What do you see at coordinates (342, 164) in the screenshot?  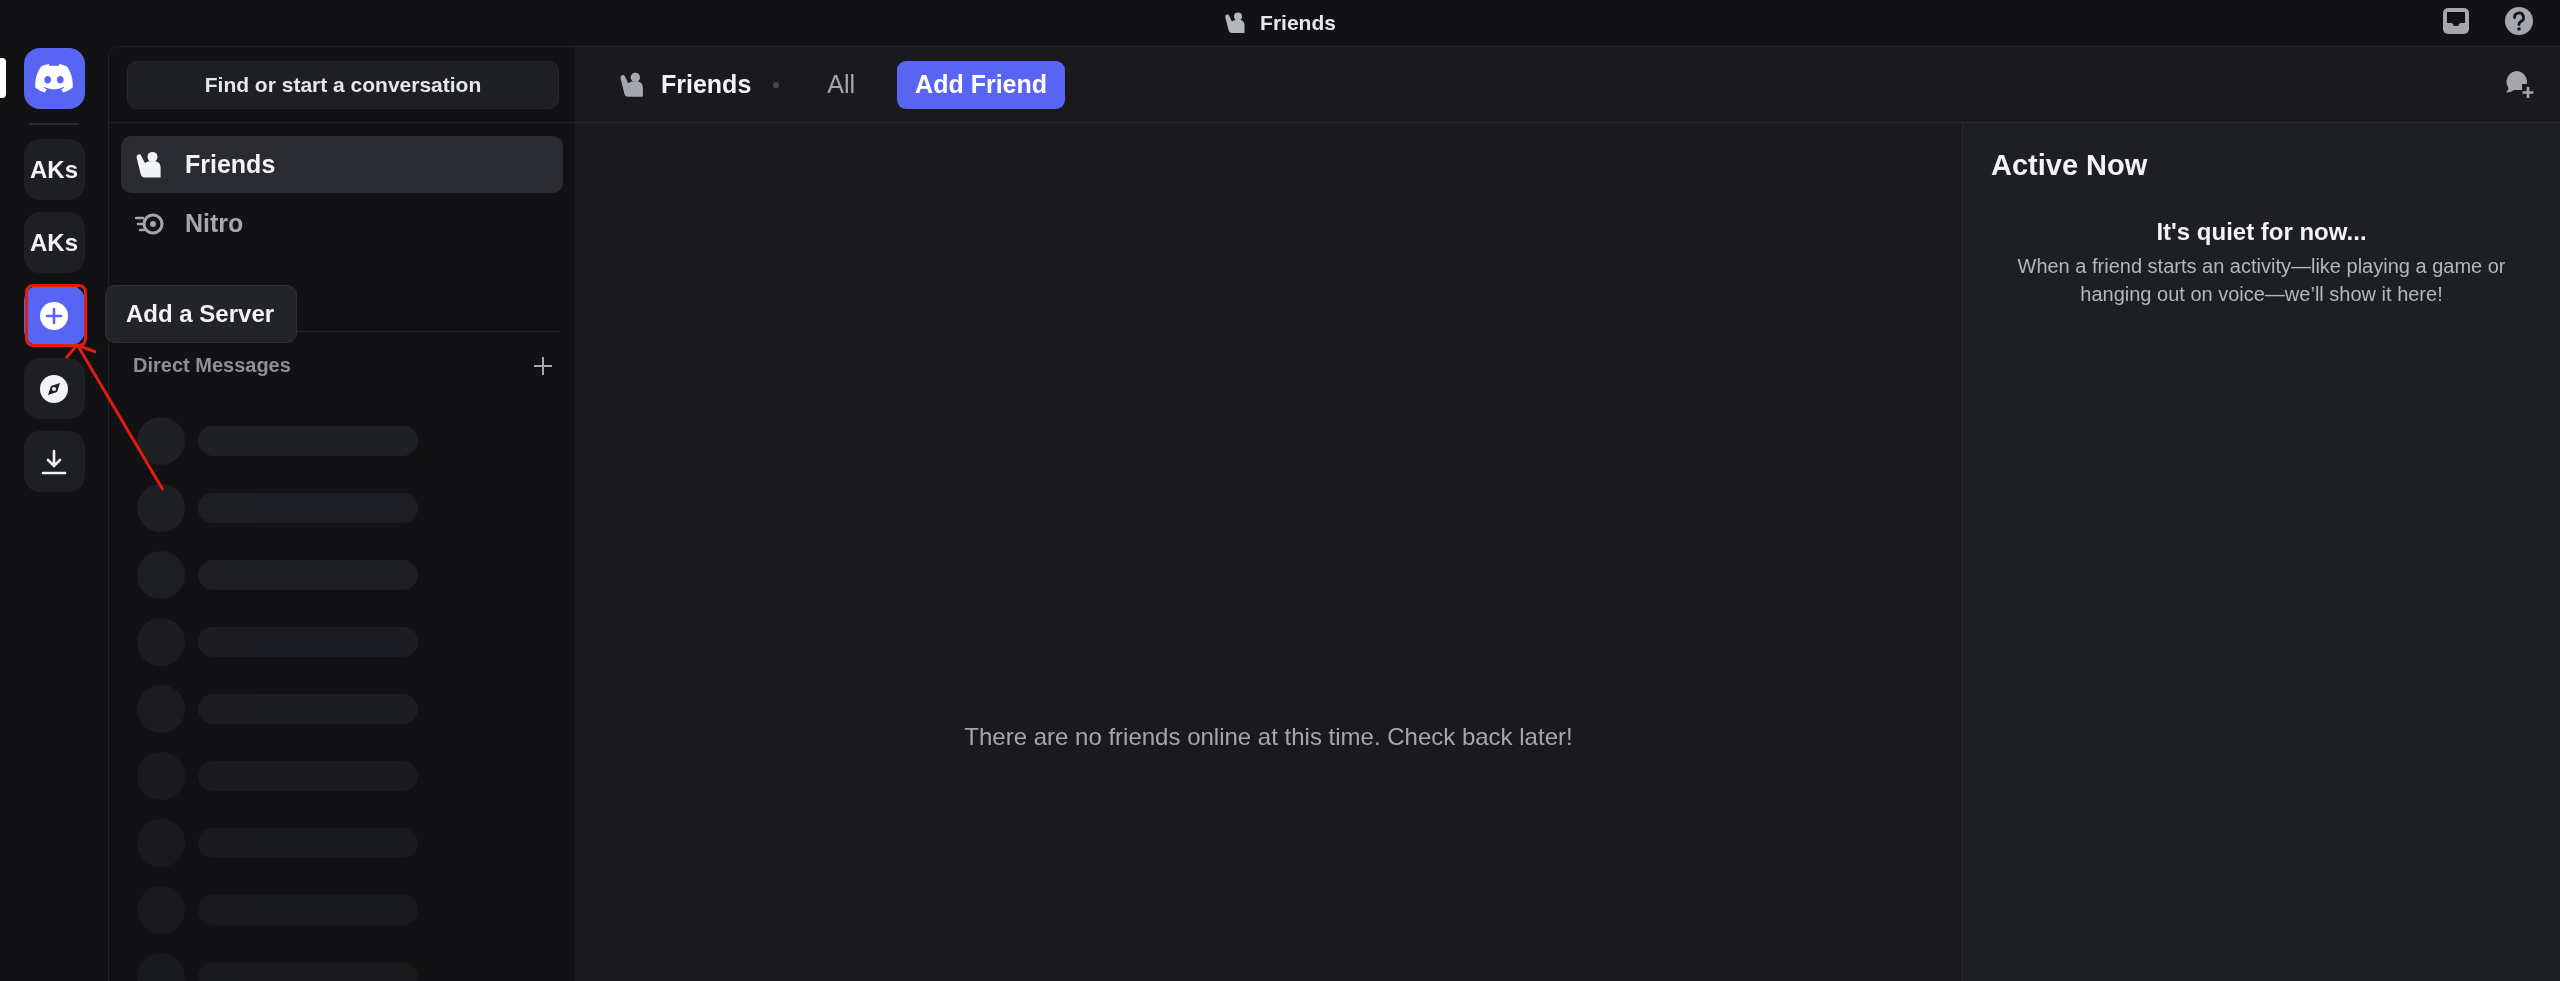 I see `nav-item: Friends` at bounding box center [342, 164].